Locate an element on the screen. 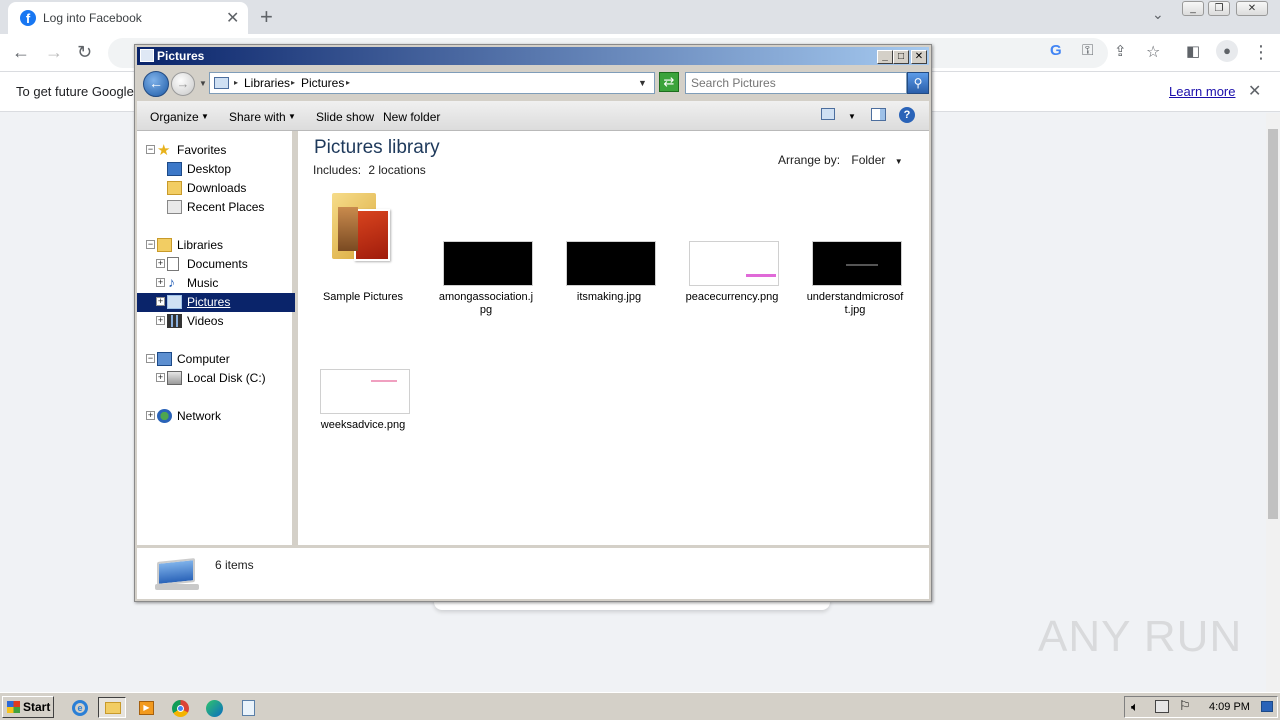  new-folder-button: New folder is located at coordinates (411, 117).